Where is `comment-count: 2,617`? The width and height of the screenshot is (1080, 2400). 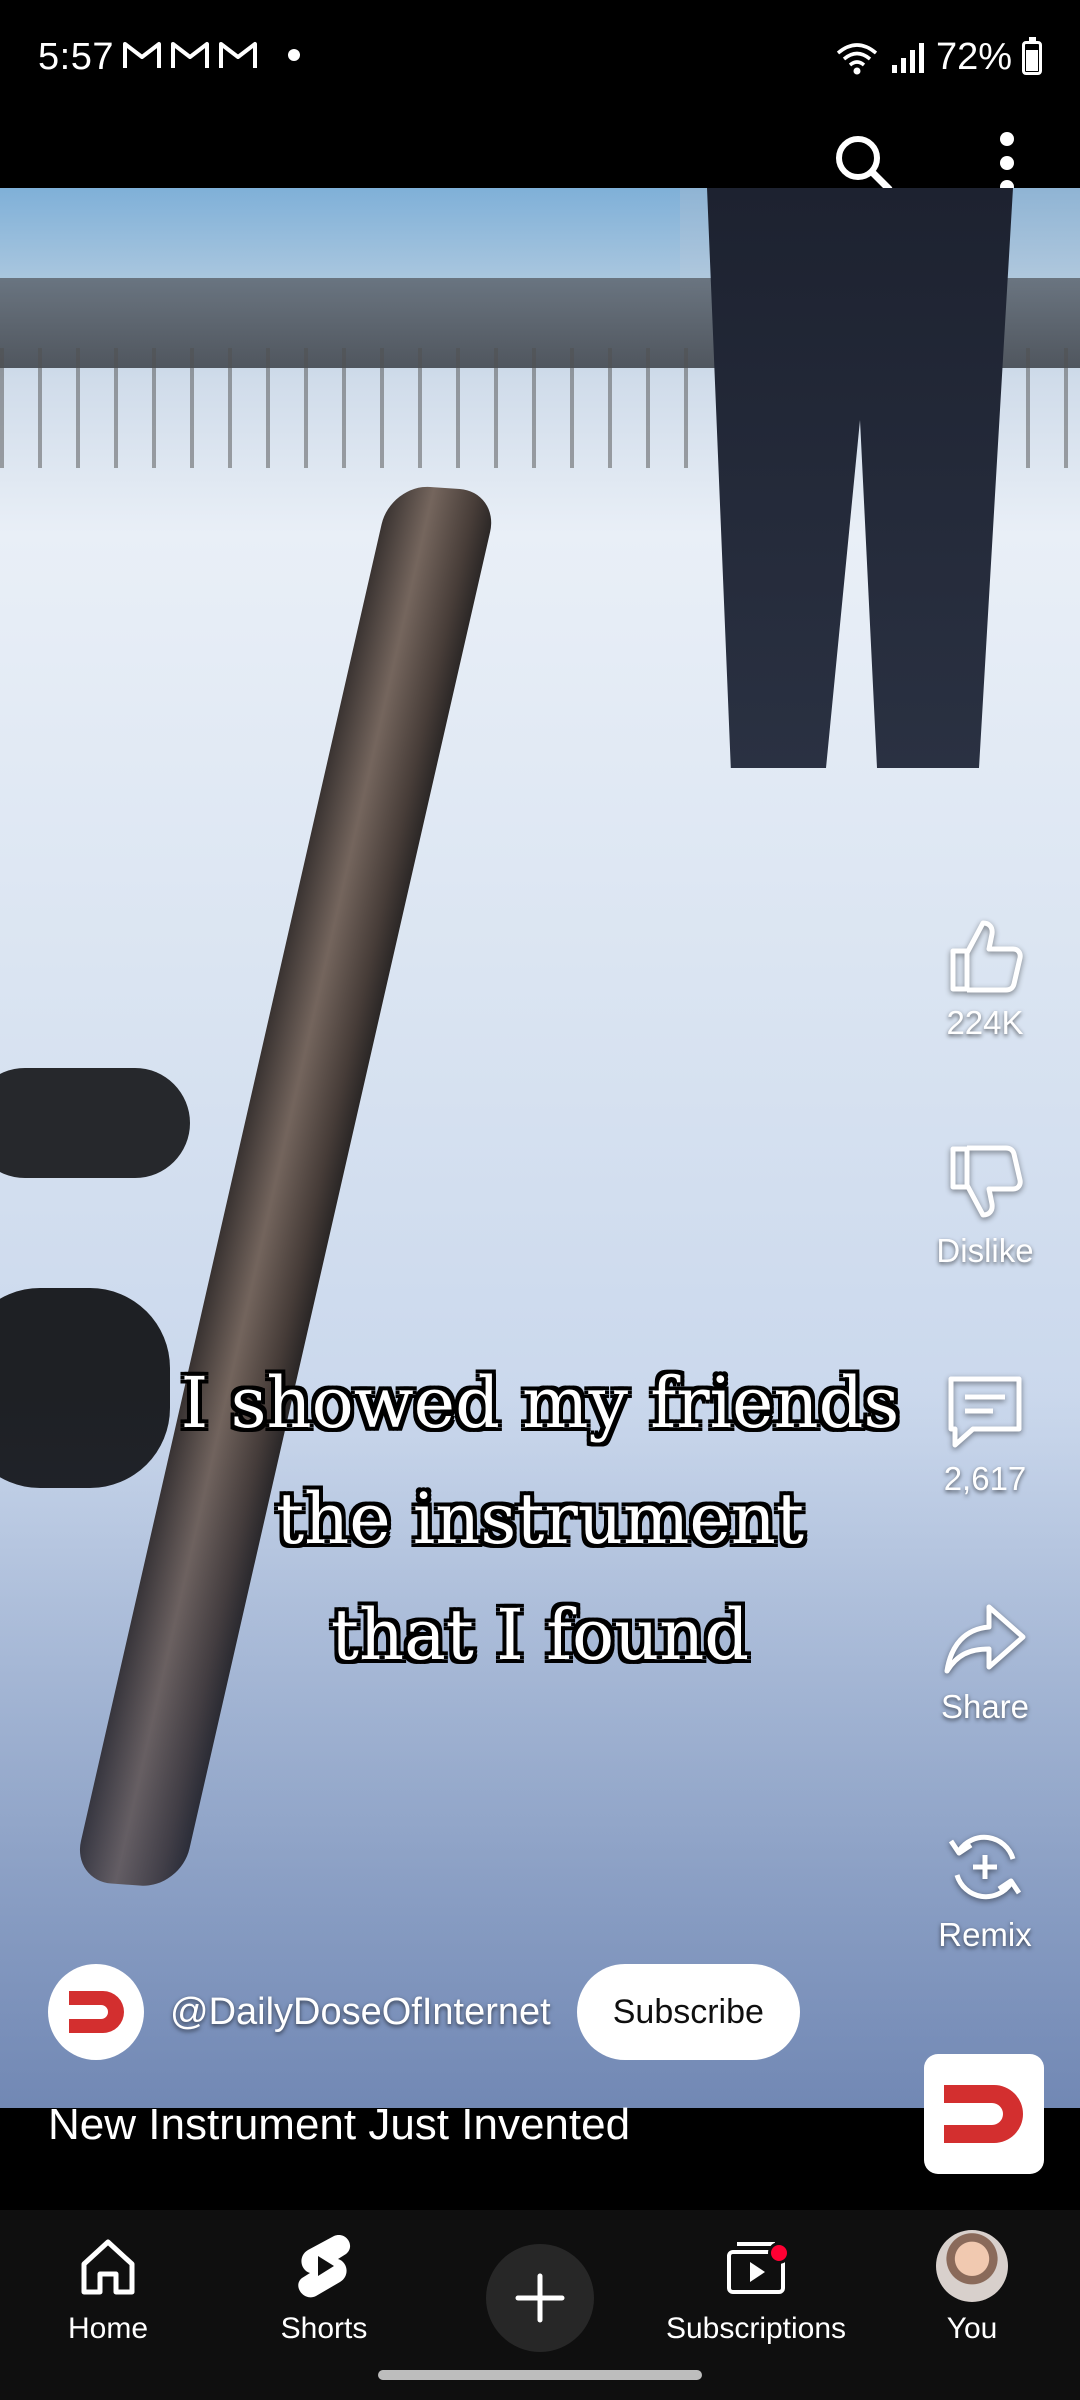 comment-count: 2,617 is located at coordinates (985, 1478).